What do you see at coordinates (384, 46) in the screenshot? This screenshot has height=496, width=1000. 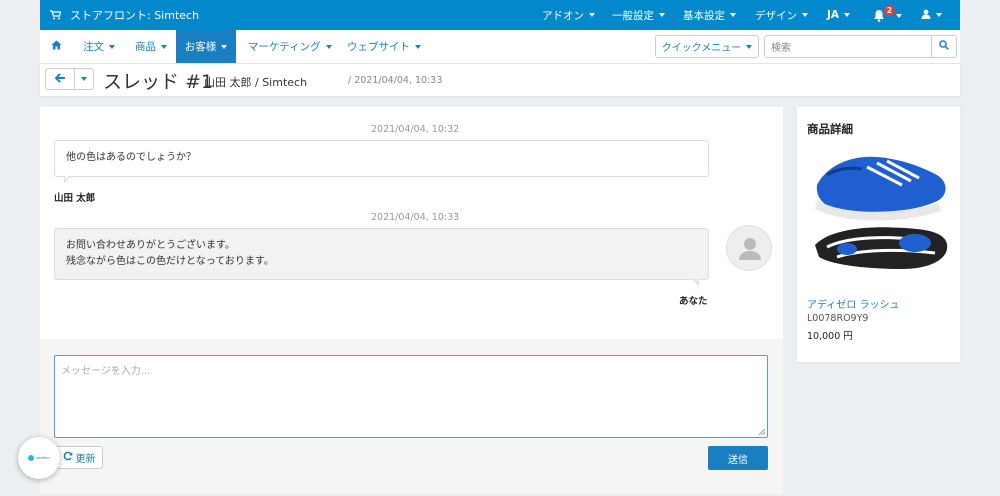 I see `nav-website: ウェブサイト` at bounding box center [384, 46].